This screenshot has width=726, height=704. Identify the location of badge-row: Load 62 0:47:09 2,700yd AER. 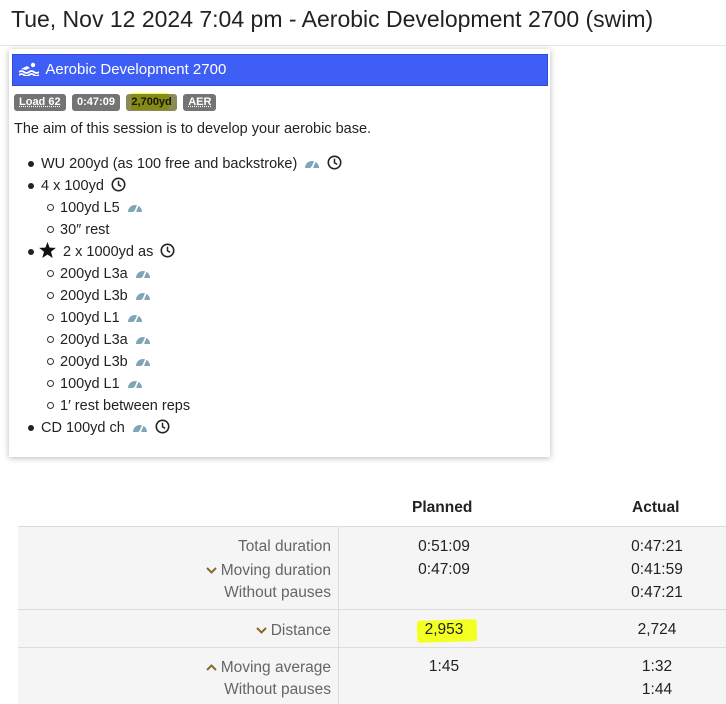
(116, 102).